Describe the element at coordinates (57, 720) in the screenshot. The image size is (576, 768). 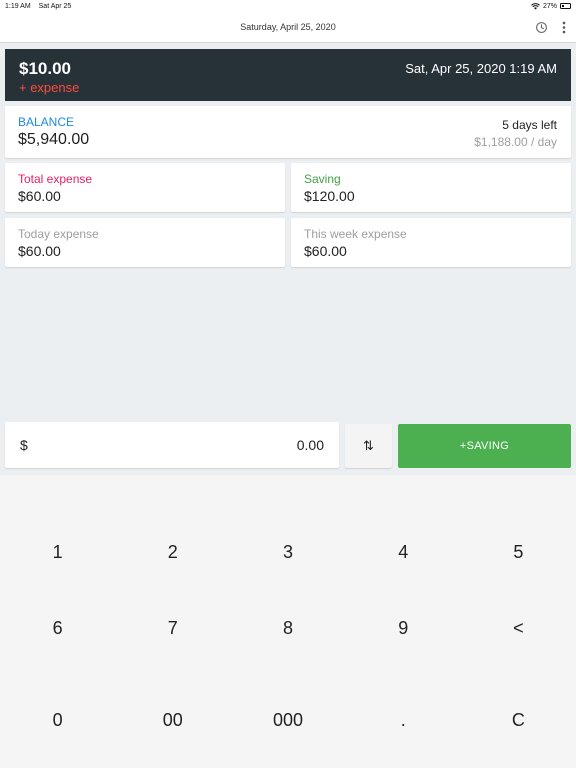
I see `key-0: 0` at that location.